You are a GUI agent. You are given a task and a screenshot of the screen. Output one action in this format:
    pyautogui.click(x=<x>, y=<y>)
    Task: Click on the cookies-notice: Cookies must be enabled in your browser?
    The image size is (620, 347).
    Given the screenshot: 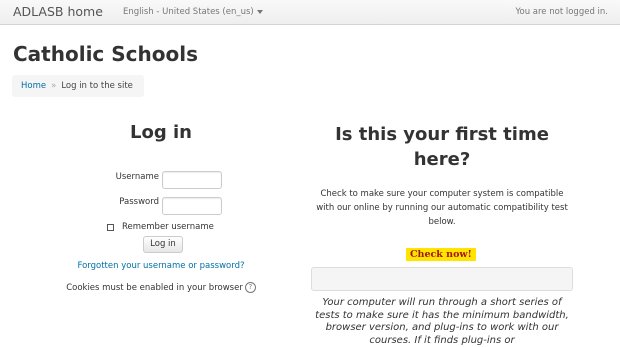 What is the action you would take?
    pyautogui.click(x=161, y=287)
    